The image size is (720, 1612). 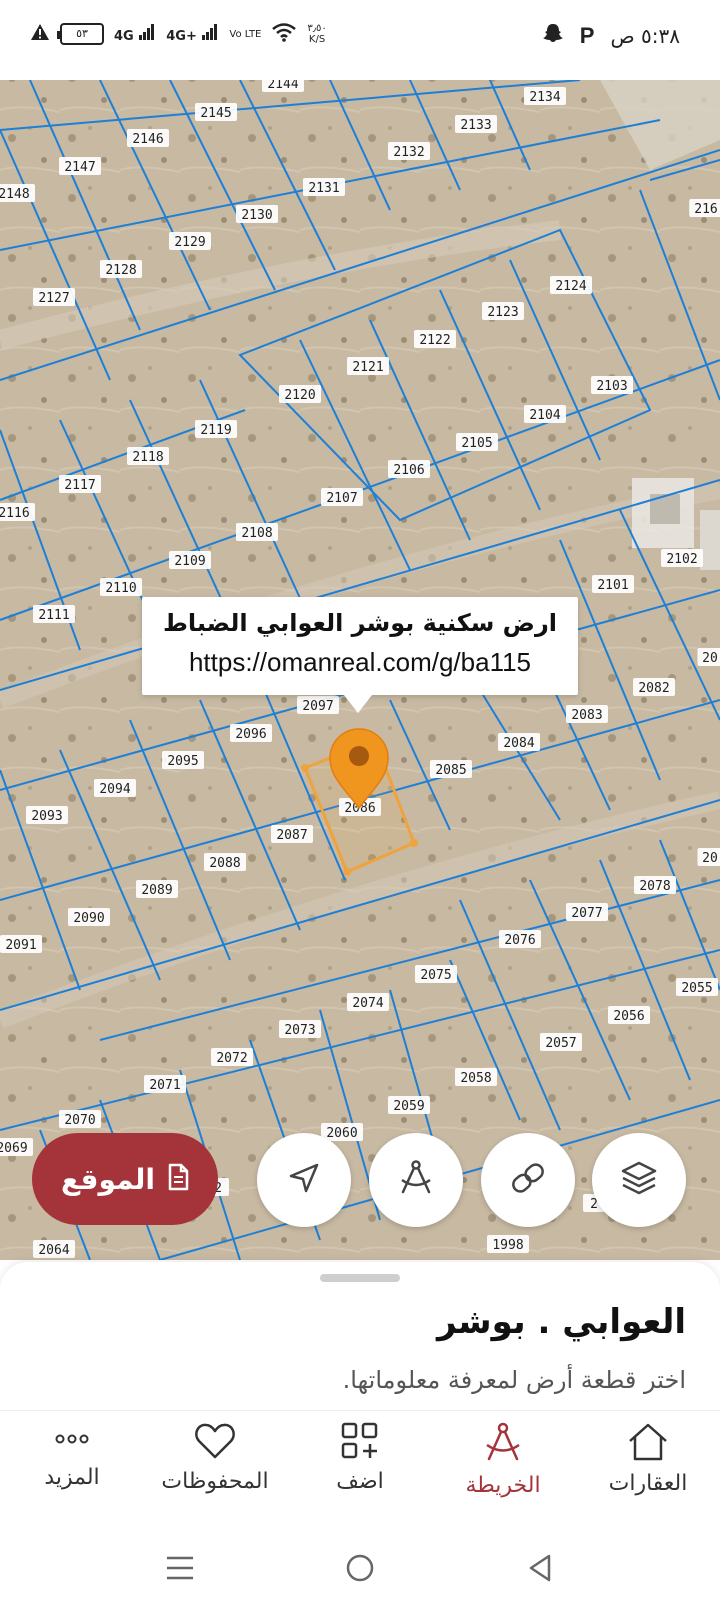 What do you see at coordinates (250, 734) in the screenshot?
I see `plot-number-label: 2096` at bounding box center [250, 734].